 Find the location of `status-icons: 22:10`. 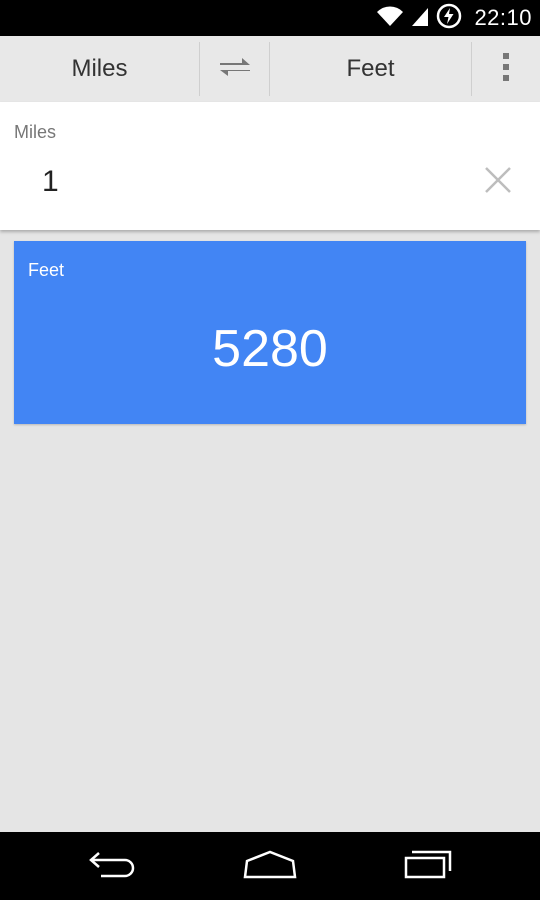

status-icons: 22:10 is located at coordinates (454, 18).